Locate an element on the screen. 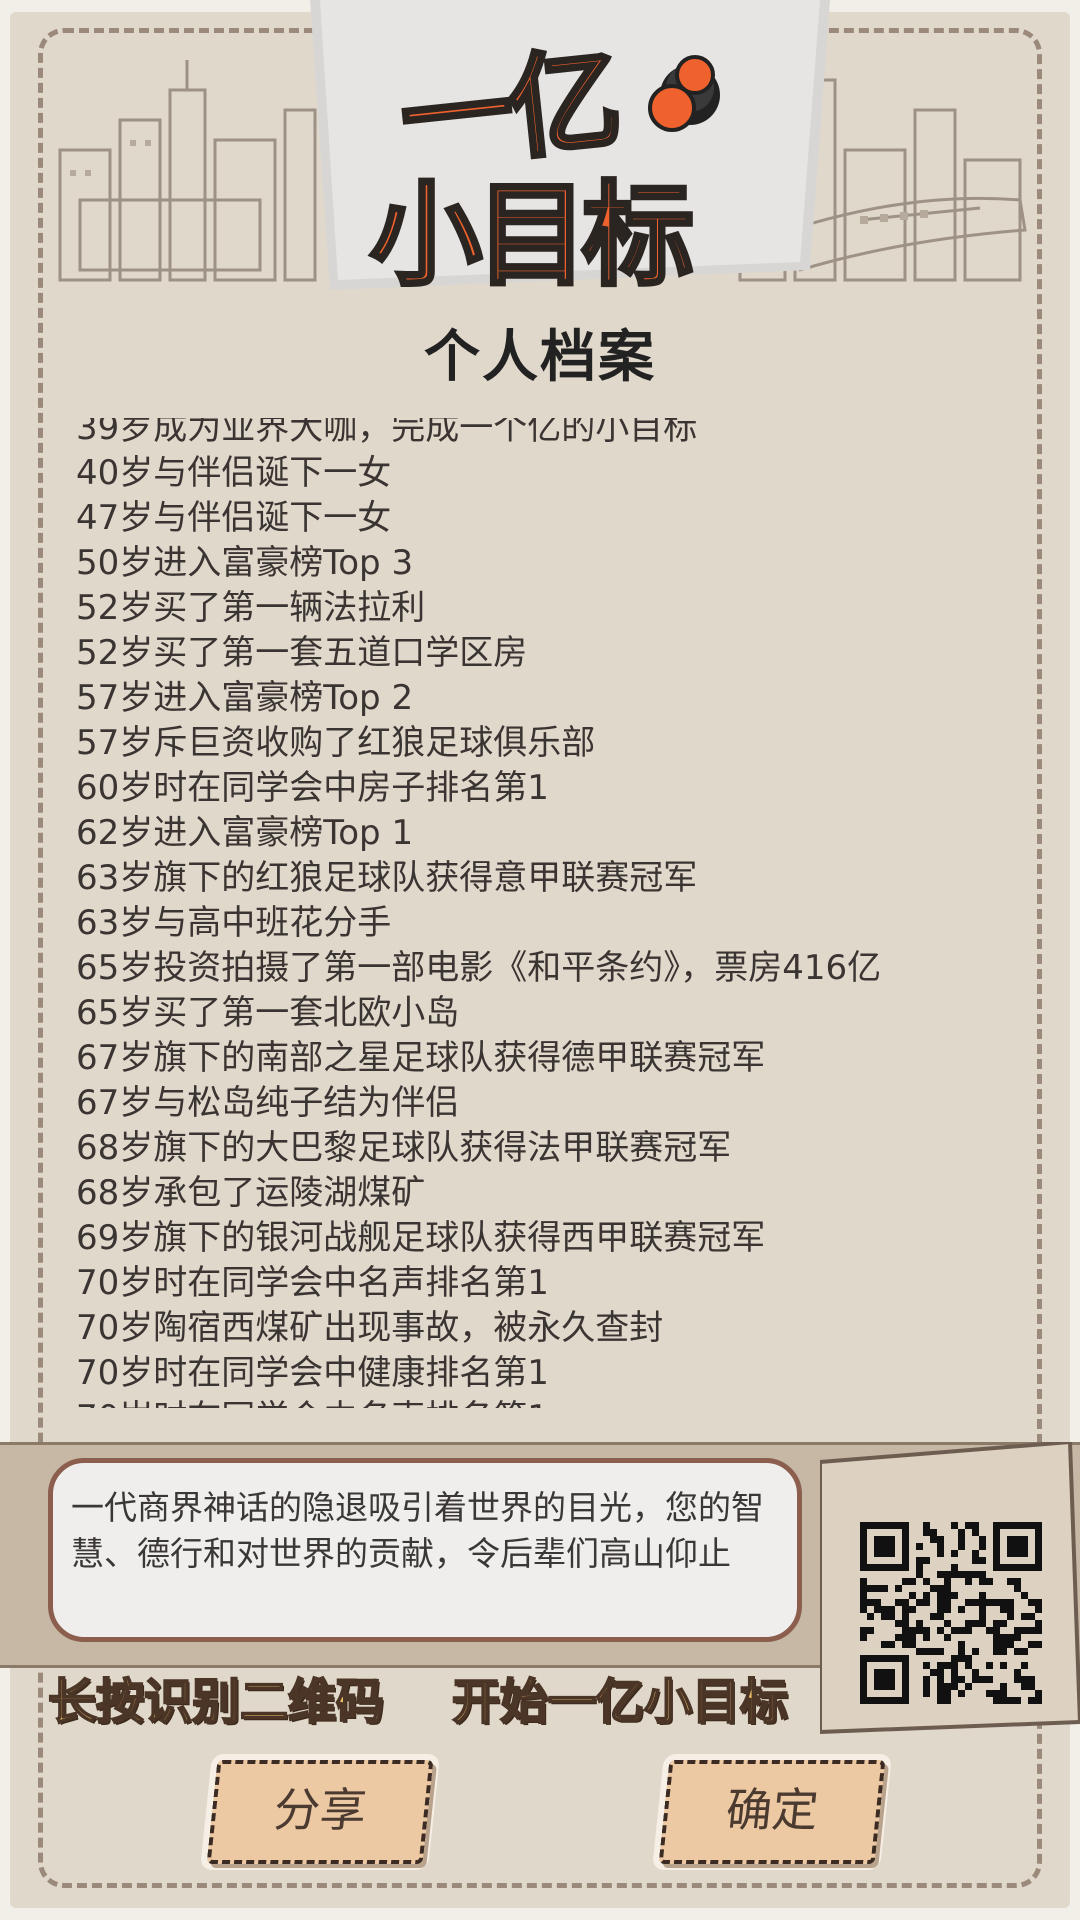  record-item: 47岁与伴侣诞下一女 is located at coordinates (234, 518).